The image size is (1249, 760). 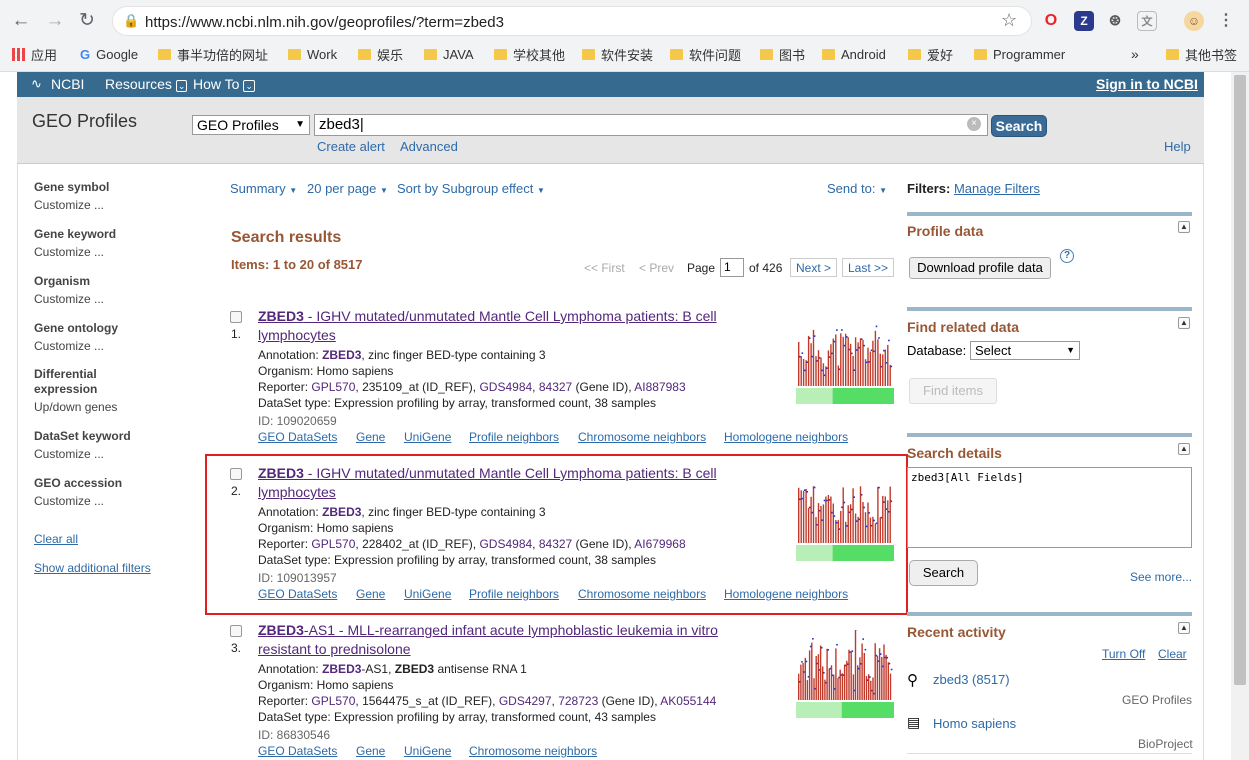 I want to click on summary-menu: Summary ▼, so click(x=263, y=188).